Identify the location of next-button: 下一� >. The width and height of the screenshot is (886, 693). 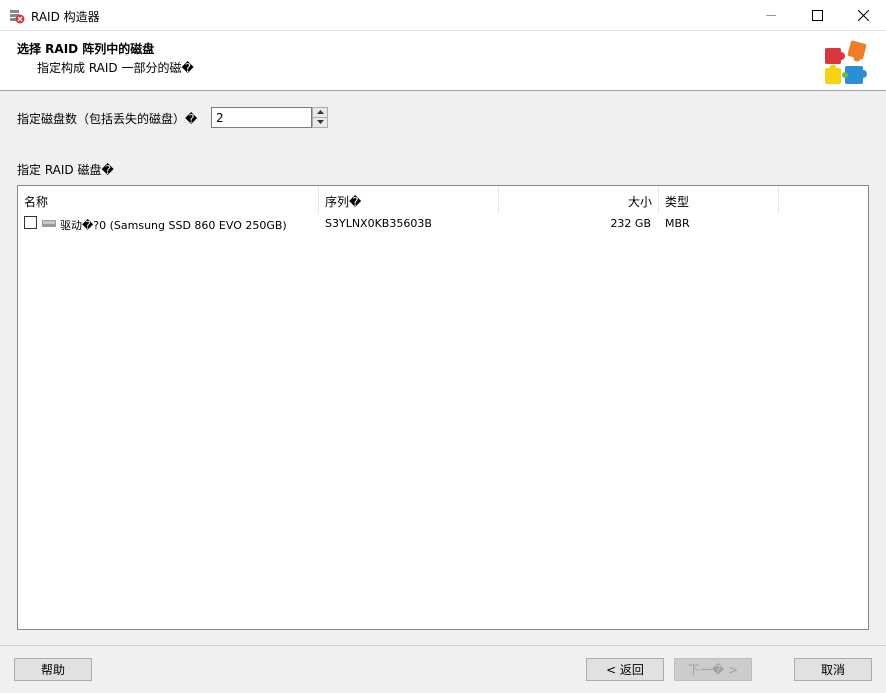
(713, 669).